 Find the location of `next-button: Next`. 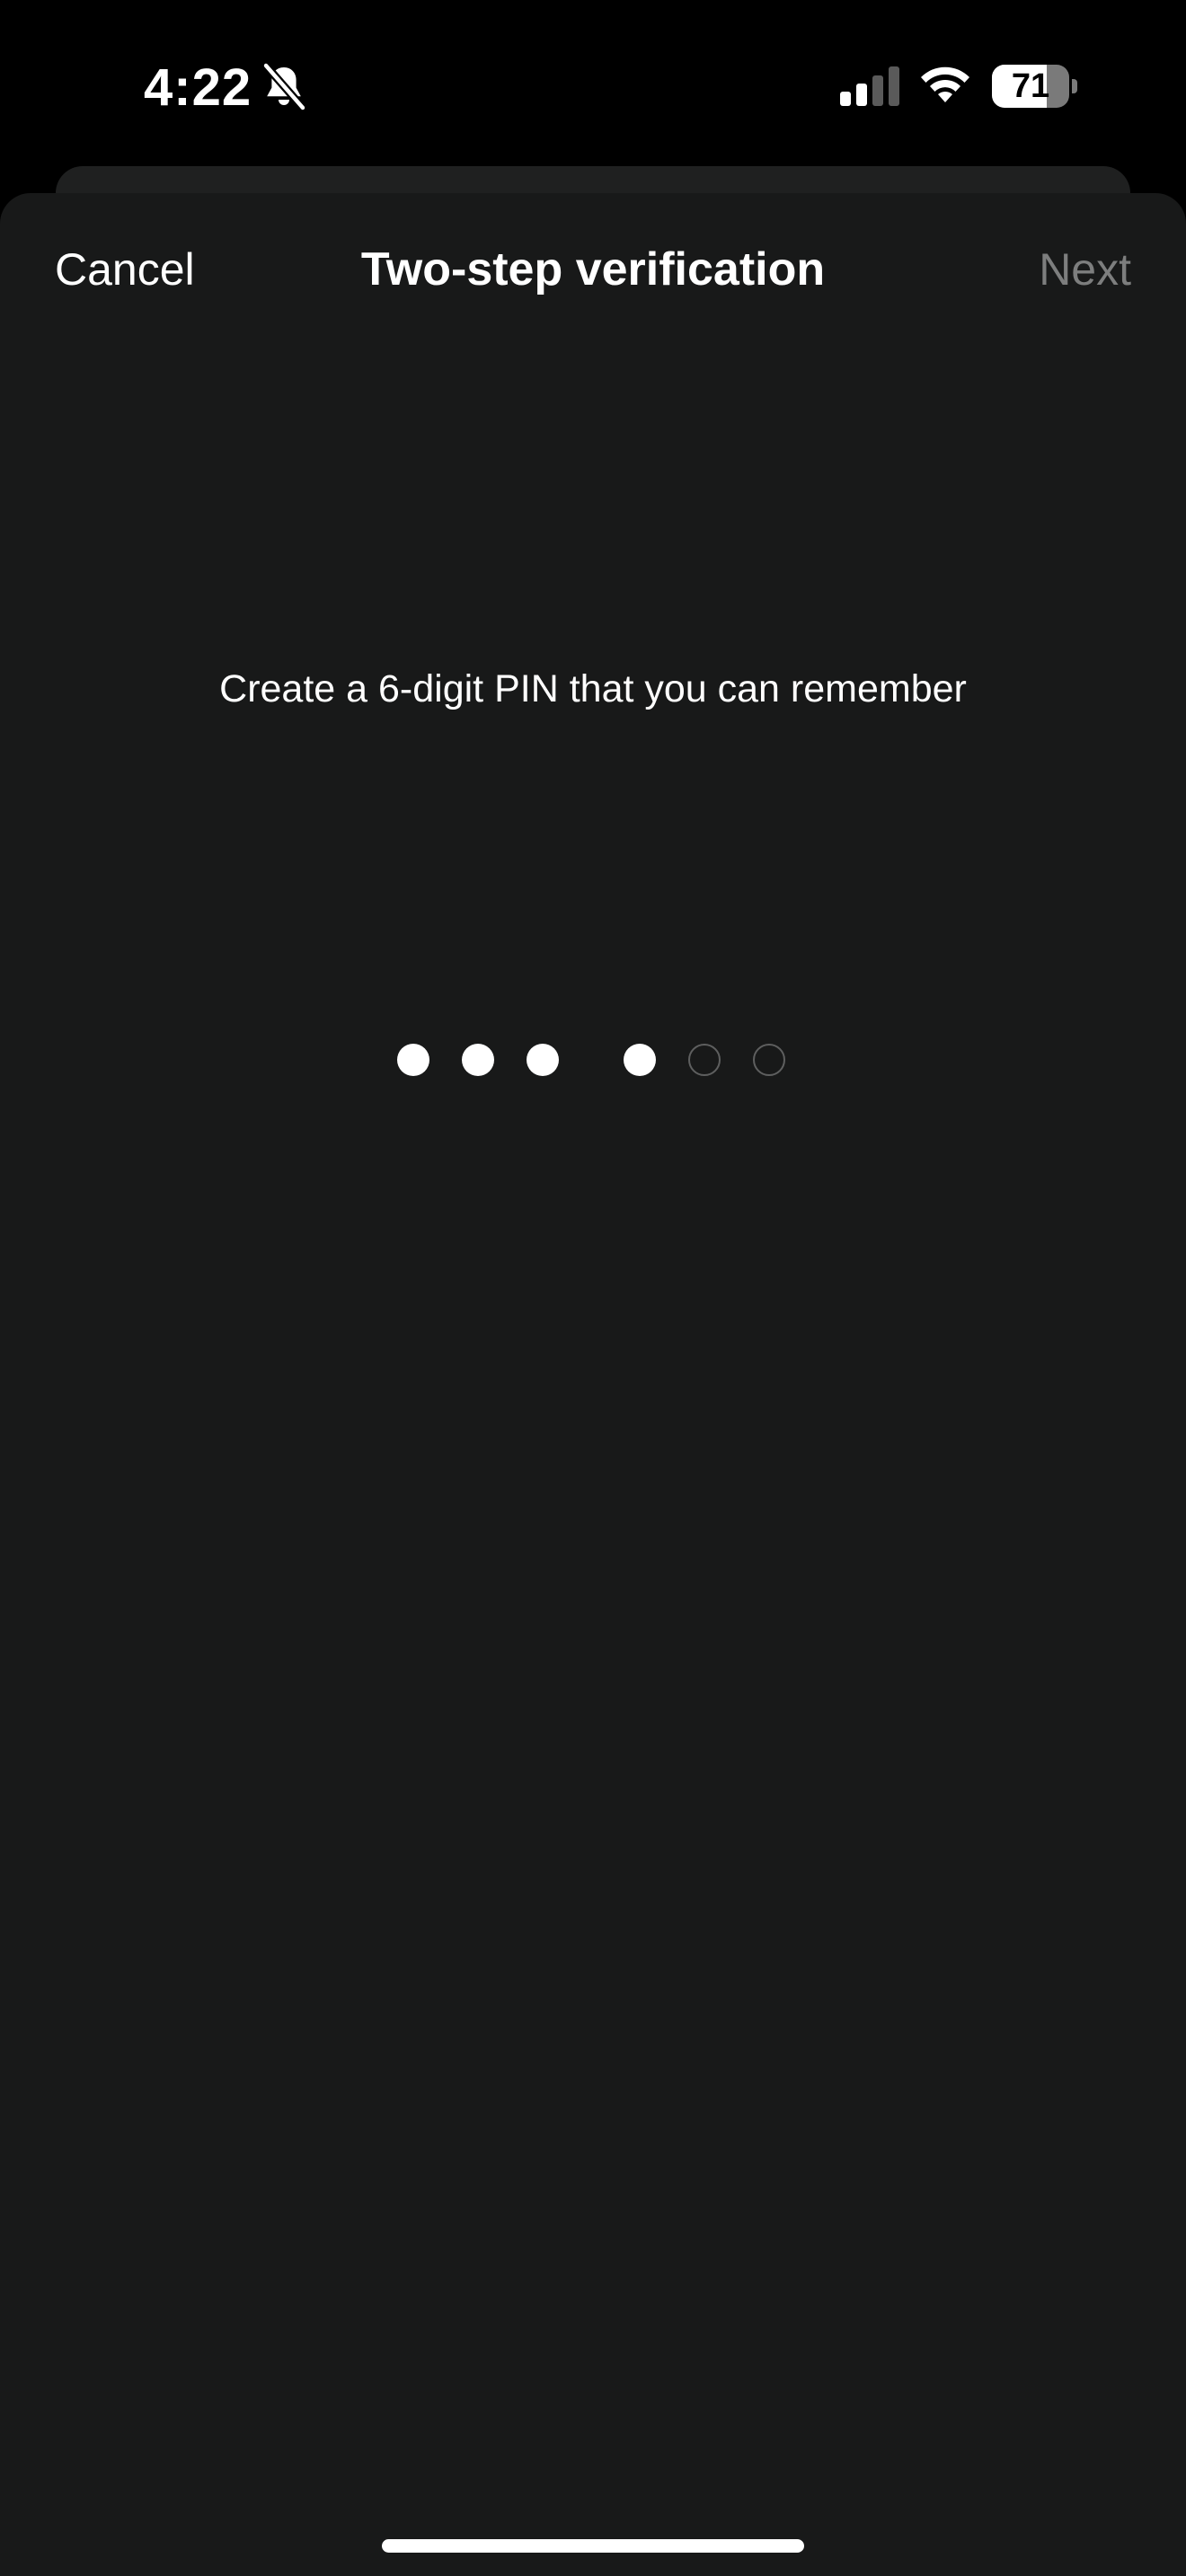

next-button: Next is located at coordinates (1085, 269).